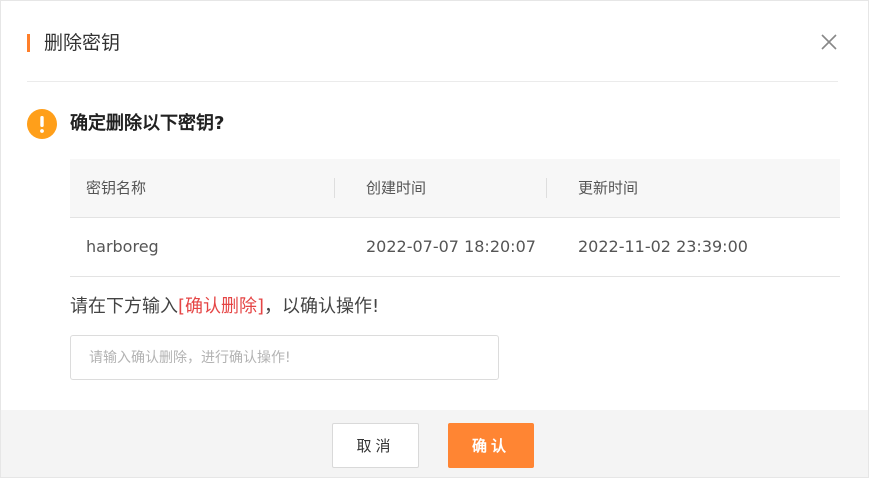  I want to click on dialog-footer: 取消 确认, so click(434, 443).